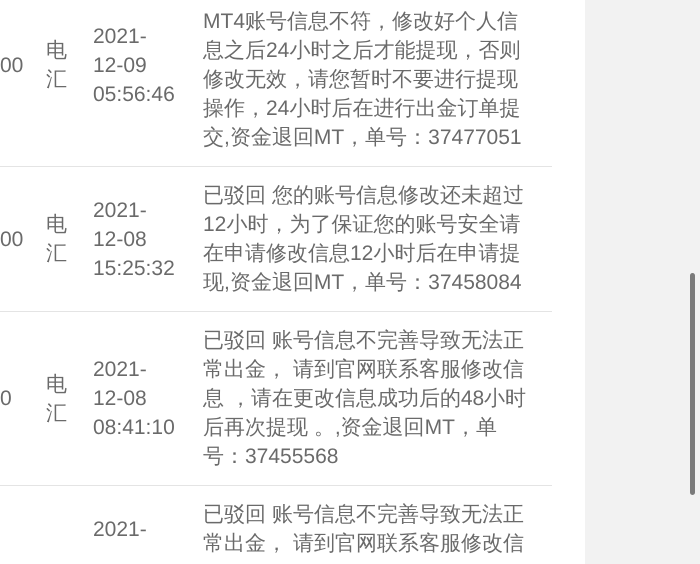  What do you see at coordinates (363, 239) in the screenshot?
I see `remark-cell: 已驳回 您的账号信息修改还未超过12小时，为了保证您的账号安全请在申请修改信息12小时后在申请提现,资金退回MT，单号：37458084` at bounding box center [363, 239].